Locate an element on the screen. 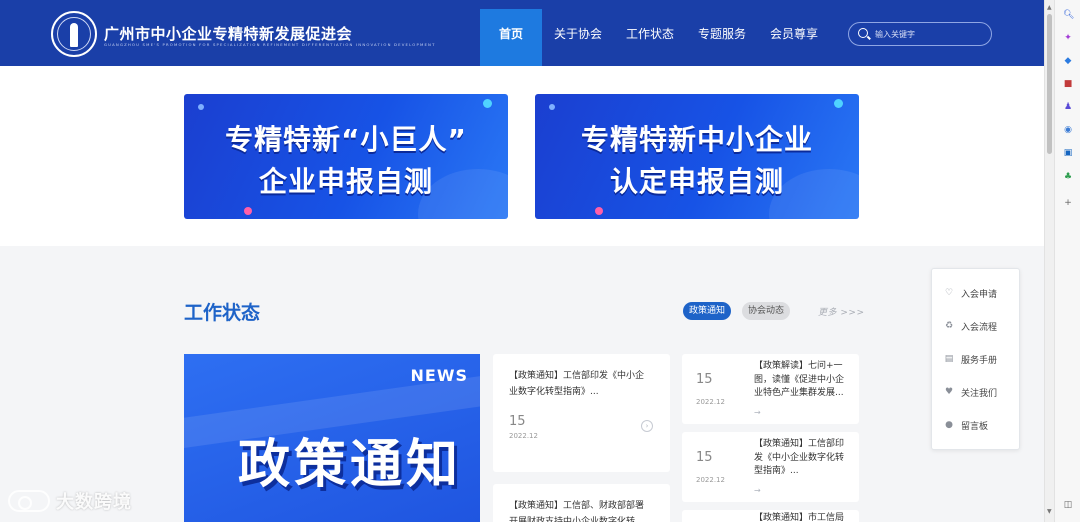 The width and height of the screenshot is (1080, 522). feature-news-tag: NEWS is located at coordinates (439, 375).